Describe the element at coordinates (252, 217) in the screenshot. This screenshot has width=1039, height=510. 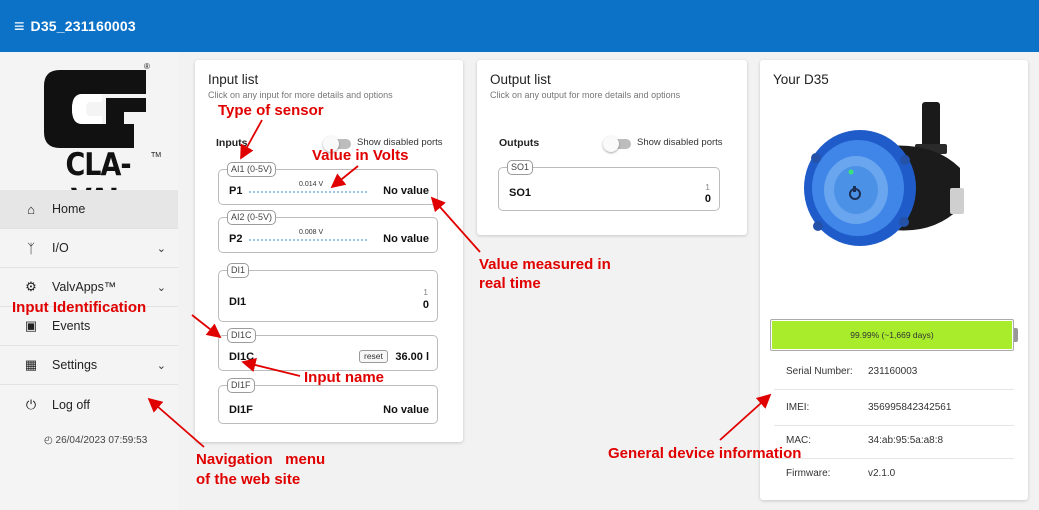
I see `port-tag: AI2 (0-5V)` at that location.